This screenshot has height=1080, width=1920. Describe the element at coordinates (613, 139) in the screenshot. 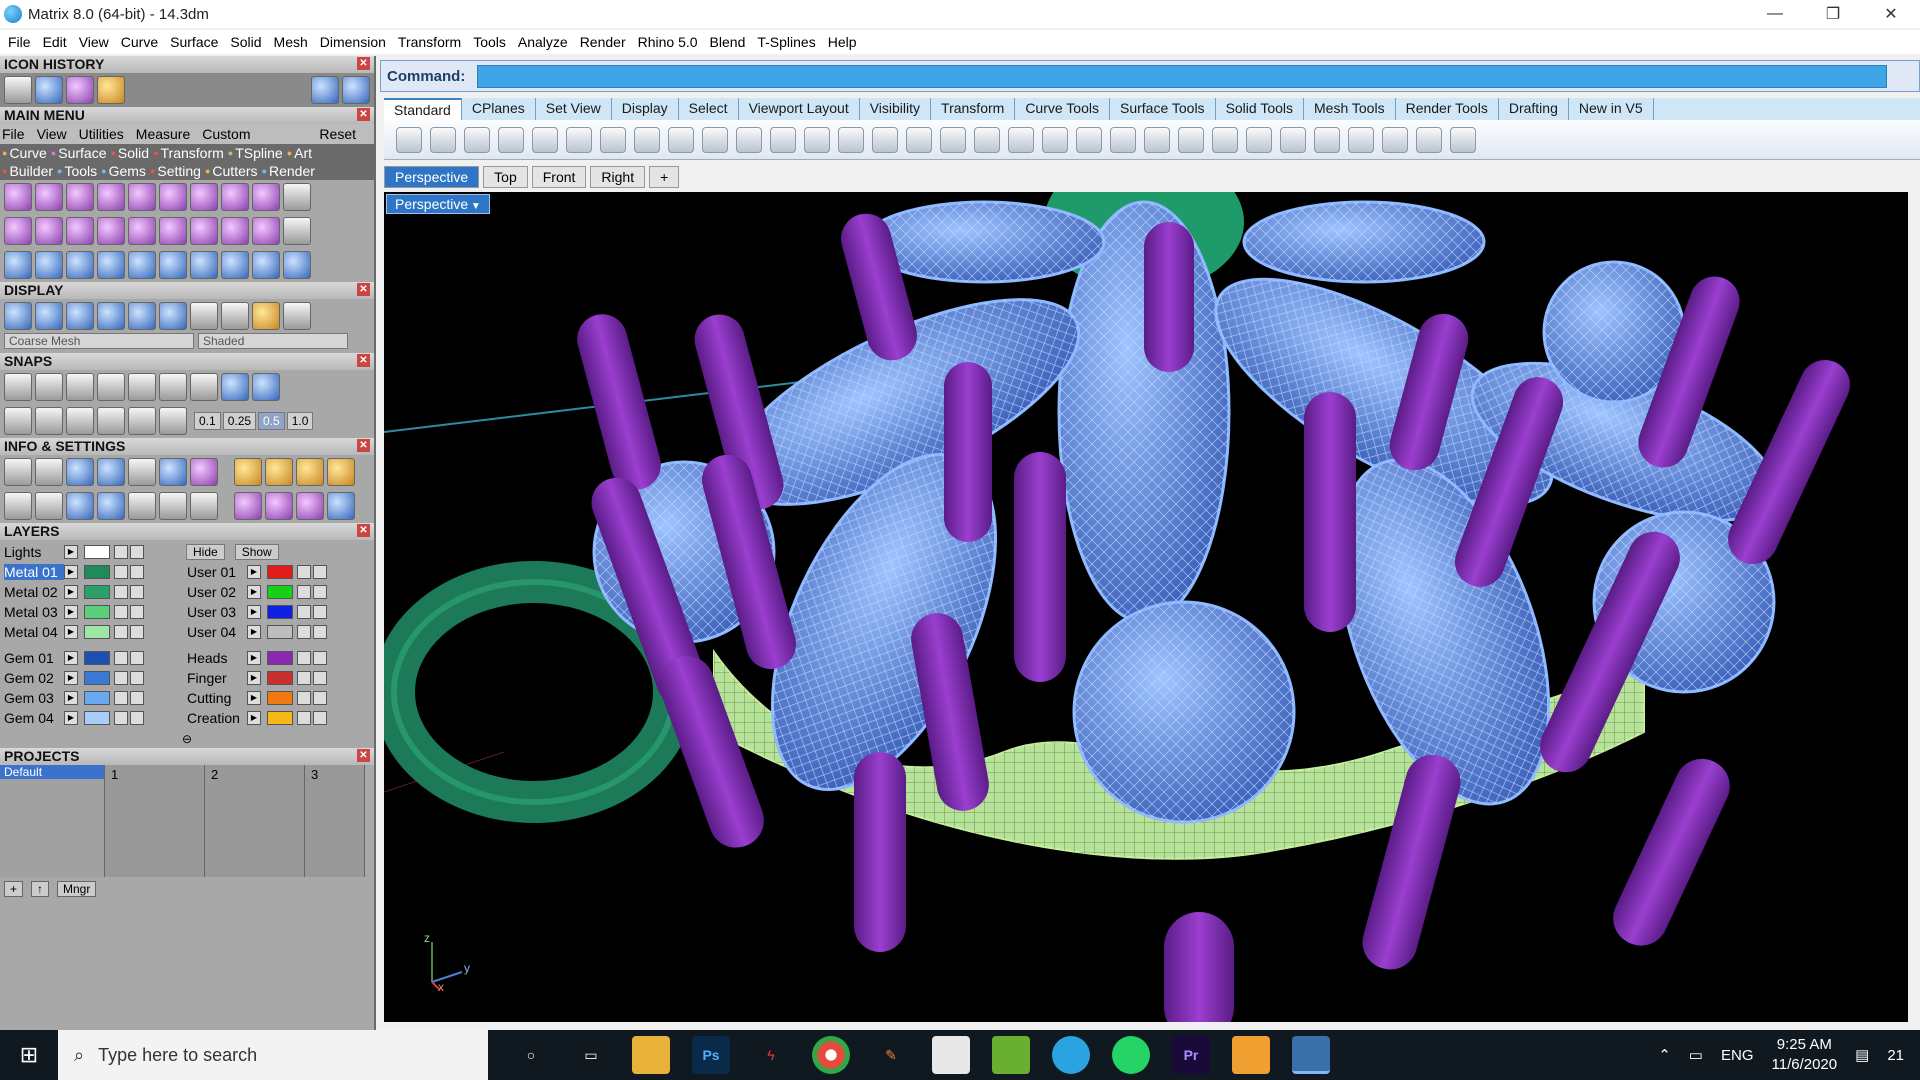

I see `paste-icon` at that location.